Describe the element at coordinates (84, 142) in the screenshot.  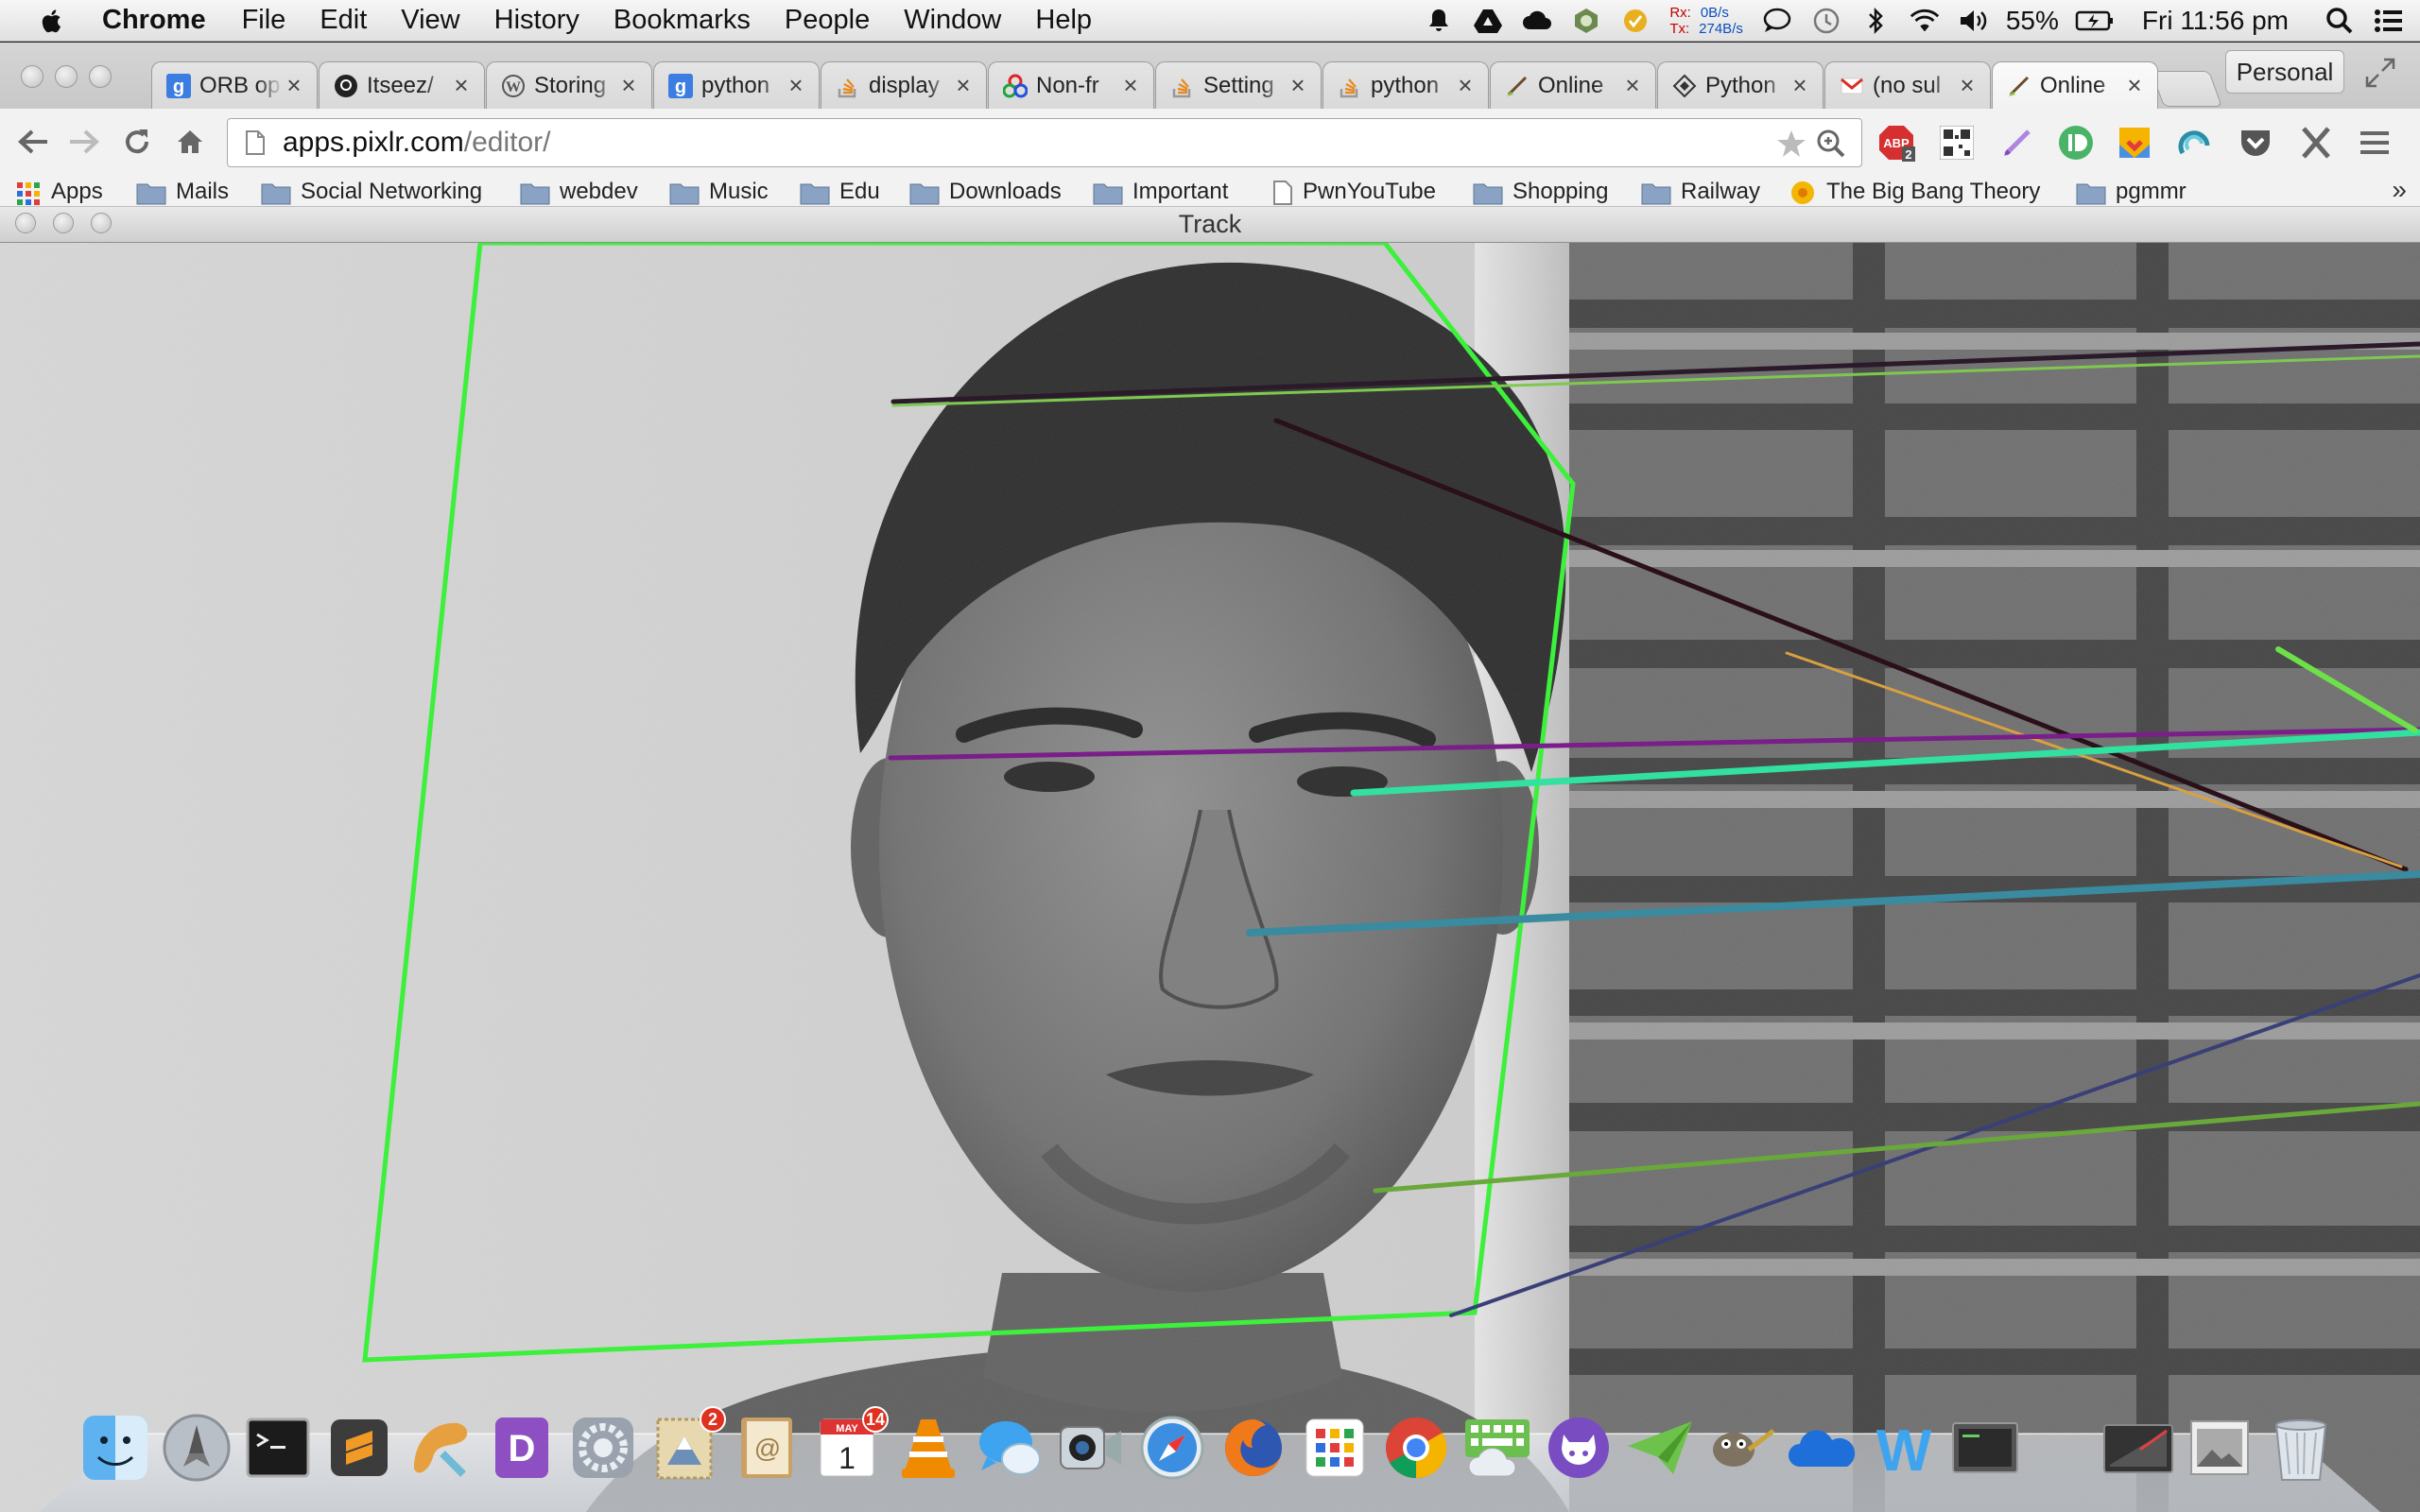
I see `forward-button` at that location.